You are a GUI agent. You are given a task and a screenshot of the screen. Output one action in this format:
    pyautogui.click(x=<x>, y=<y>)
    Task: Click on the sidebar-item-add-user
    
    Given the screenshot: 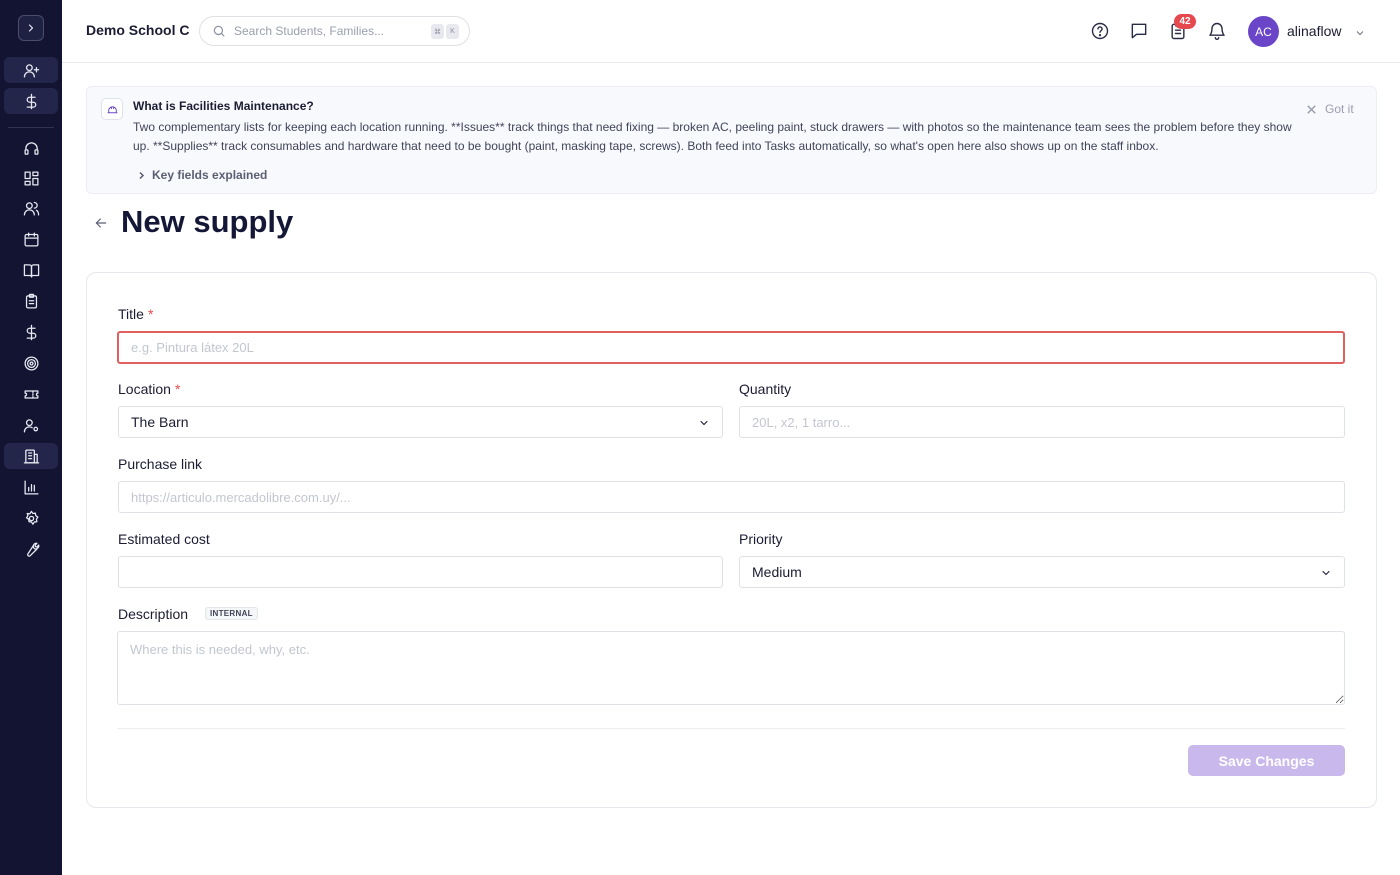 What is the action you would take?
    pyautogui.click(x=31, y=70)
    